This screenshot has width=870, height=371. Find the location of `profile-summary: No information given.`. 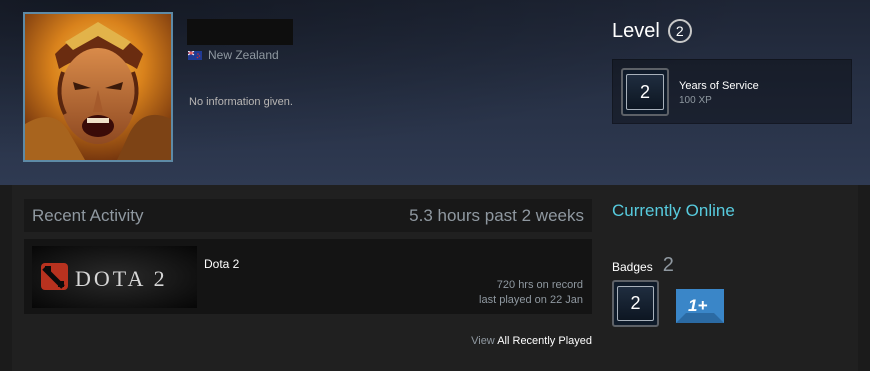

profile-summary: No information given. is located at coordinates (241, 102).